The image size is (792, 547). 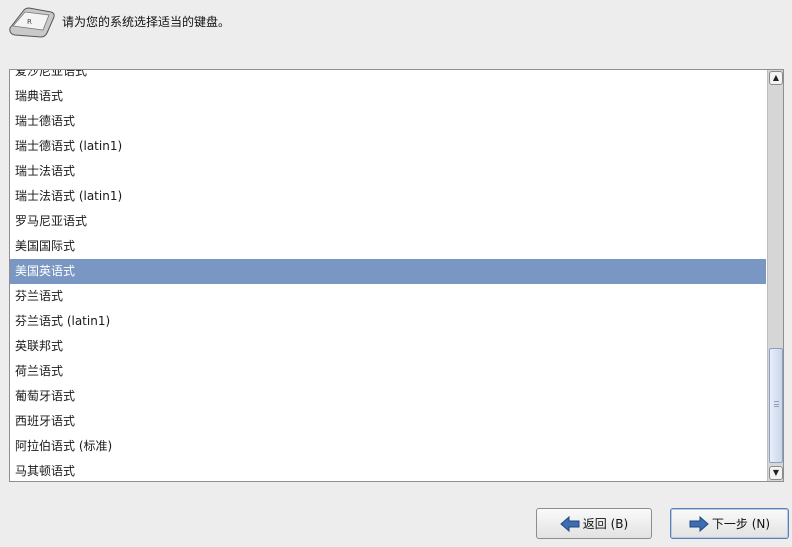 What do you see at coordinates (146, 22) in the screenshot?
I see `page-title: 请为您的系统选择适当的键盘。` at bounding box center [146, 22].